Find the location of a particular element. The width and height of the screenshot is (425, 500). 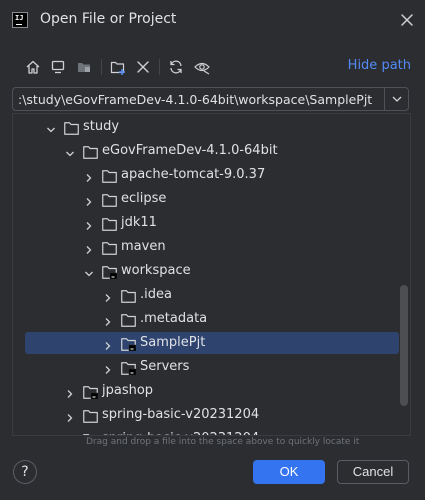

show-hidden-icon is located at coordinates (202, 67).